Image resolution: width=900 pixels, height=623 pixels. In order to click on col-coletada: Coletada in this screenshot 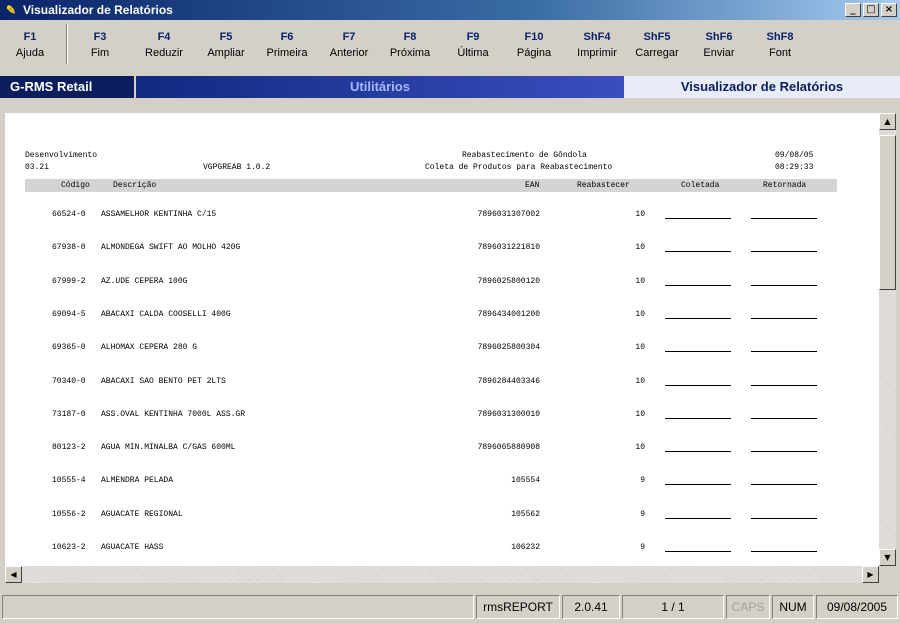, I will do `click(700, 185)`.